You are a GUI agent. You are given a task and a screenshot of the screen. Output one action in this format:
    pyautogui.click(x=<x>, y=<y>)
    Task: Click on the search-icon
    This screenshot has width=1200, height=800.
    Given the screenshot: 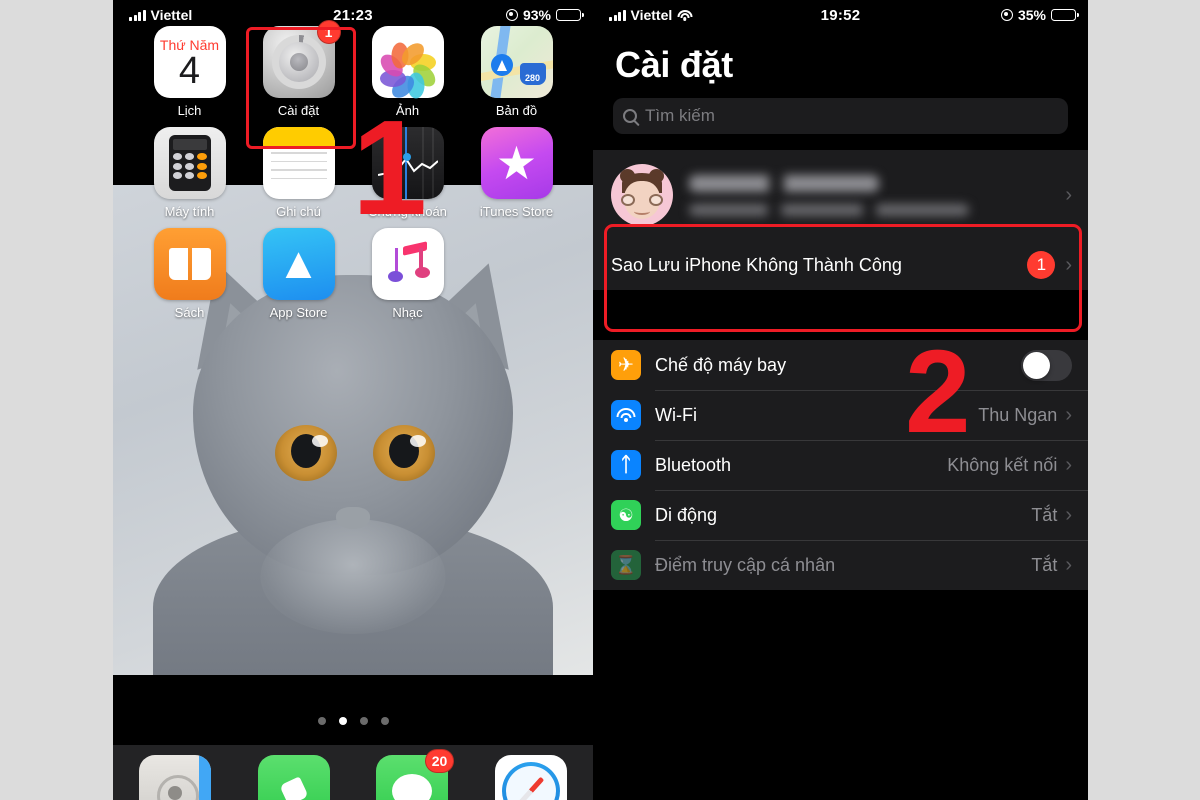 What is the action you would take?
    pyautogui.click(x=630, y=116)
    